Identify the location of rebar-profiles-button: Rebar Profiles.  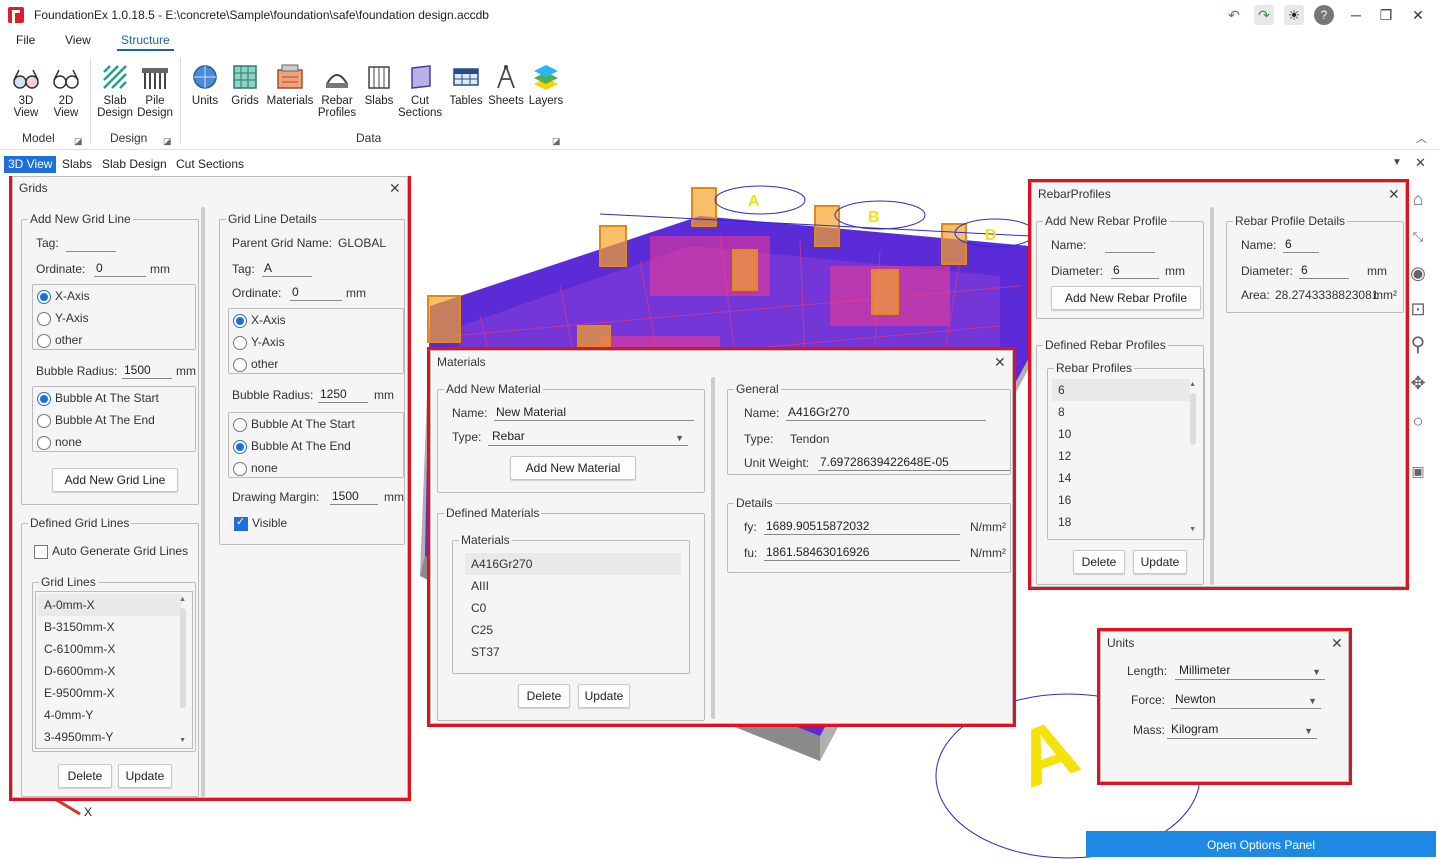
(337, 90).